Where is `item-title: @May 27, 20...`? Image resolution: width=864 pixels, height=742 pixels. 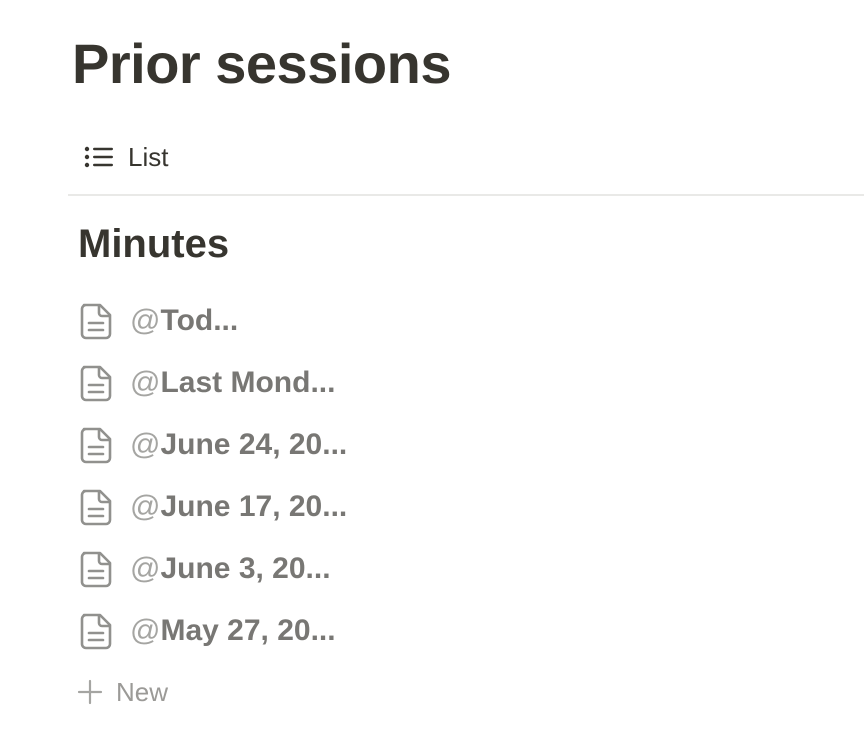 item-title: @May 27, 20... is located at coordinates (233, 631).